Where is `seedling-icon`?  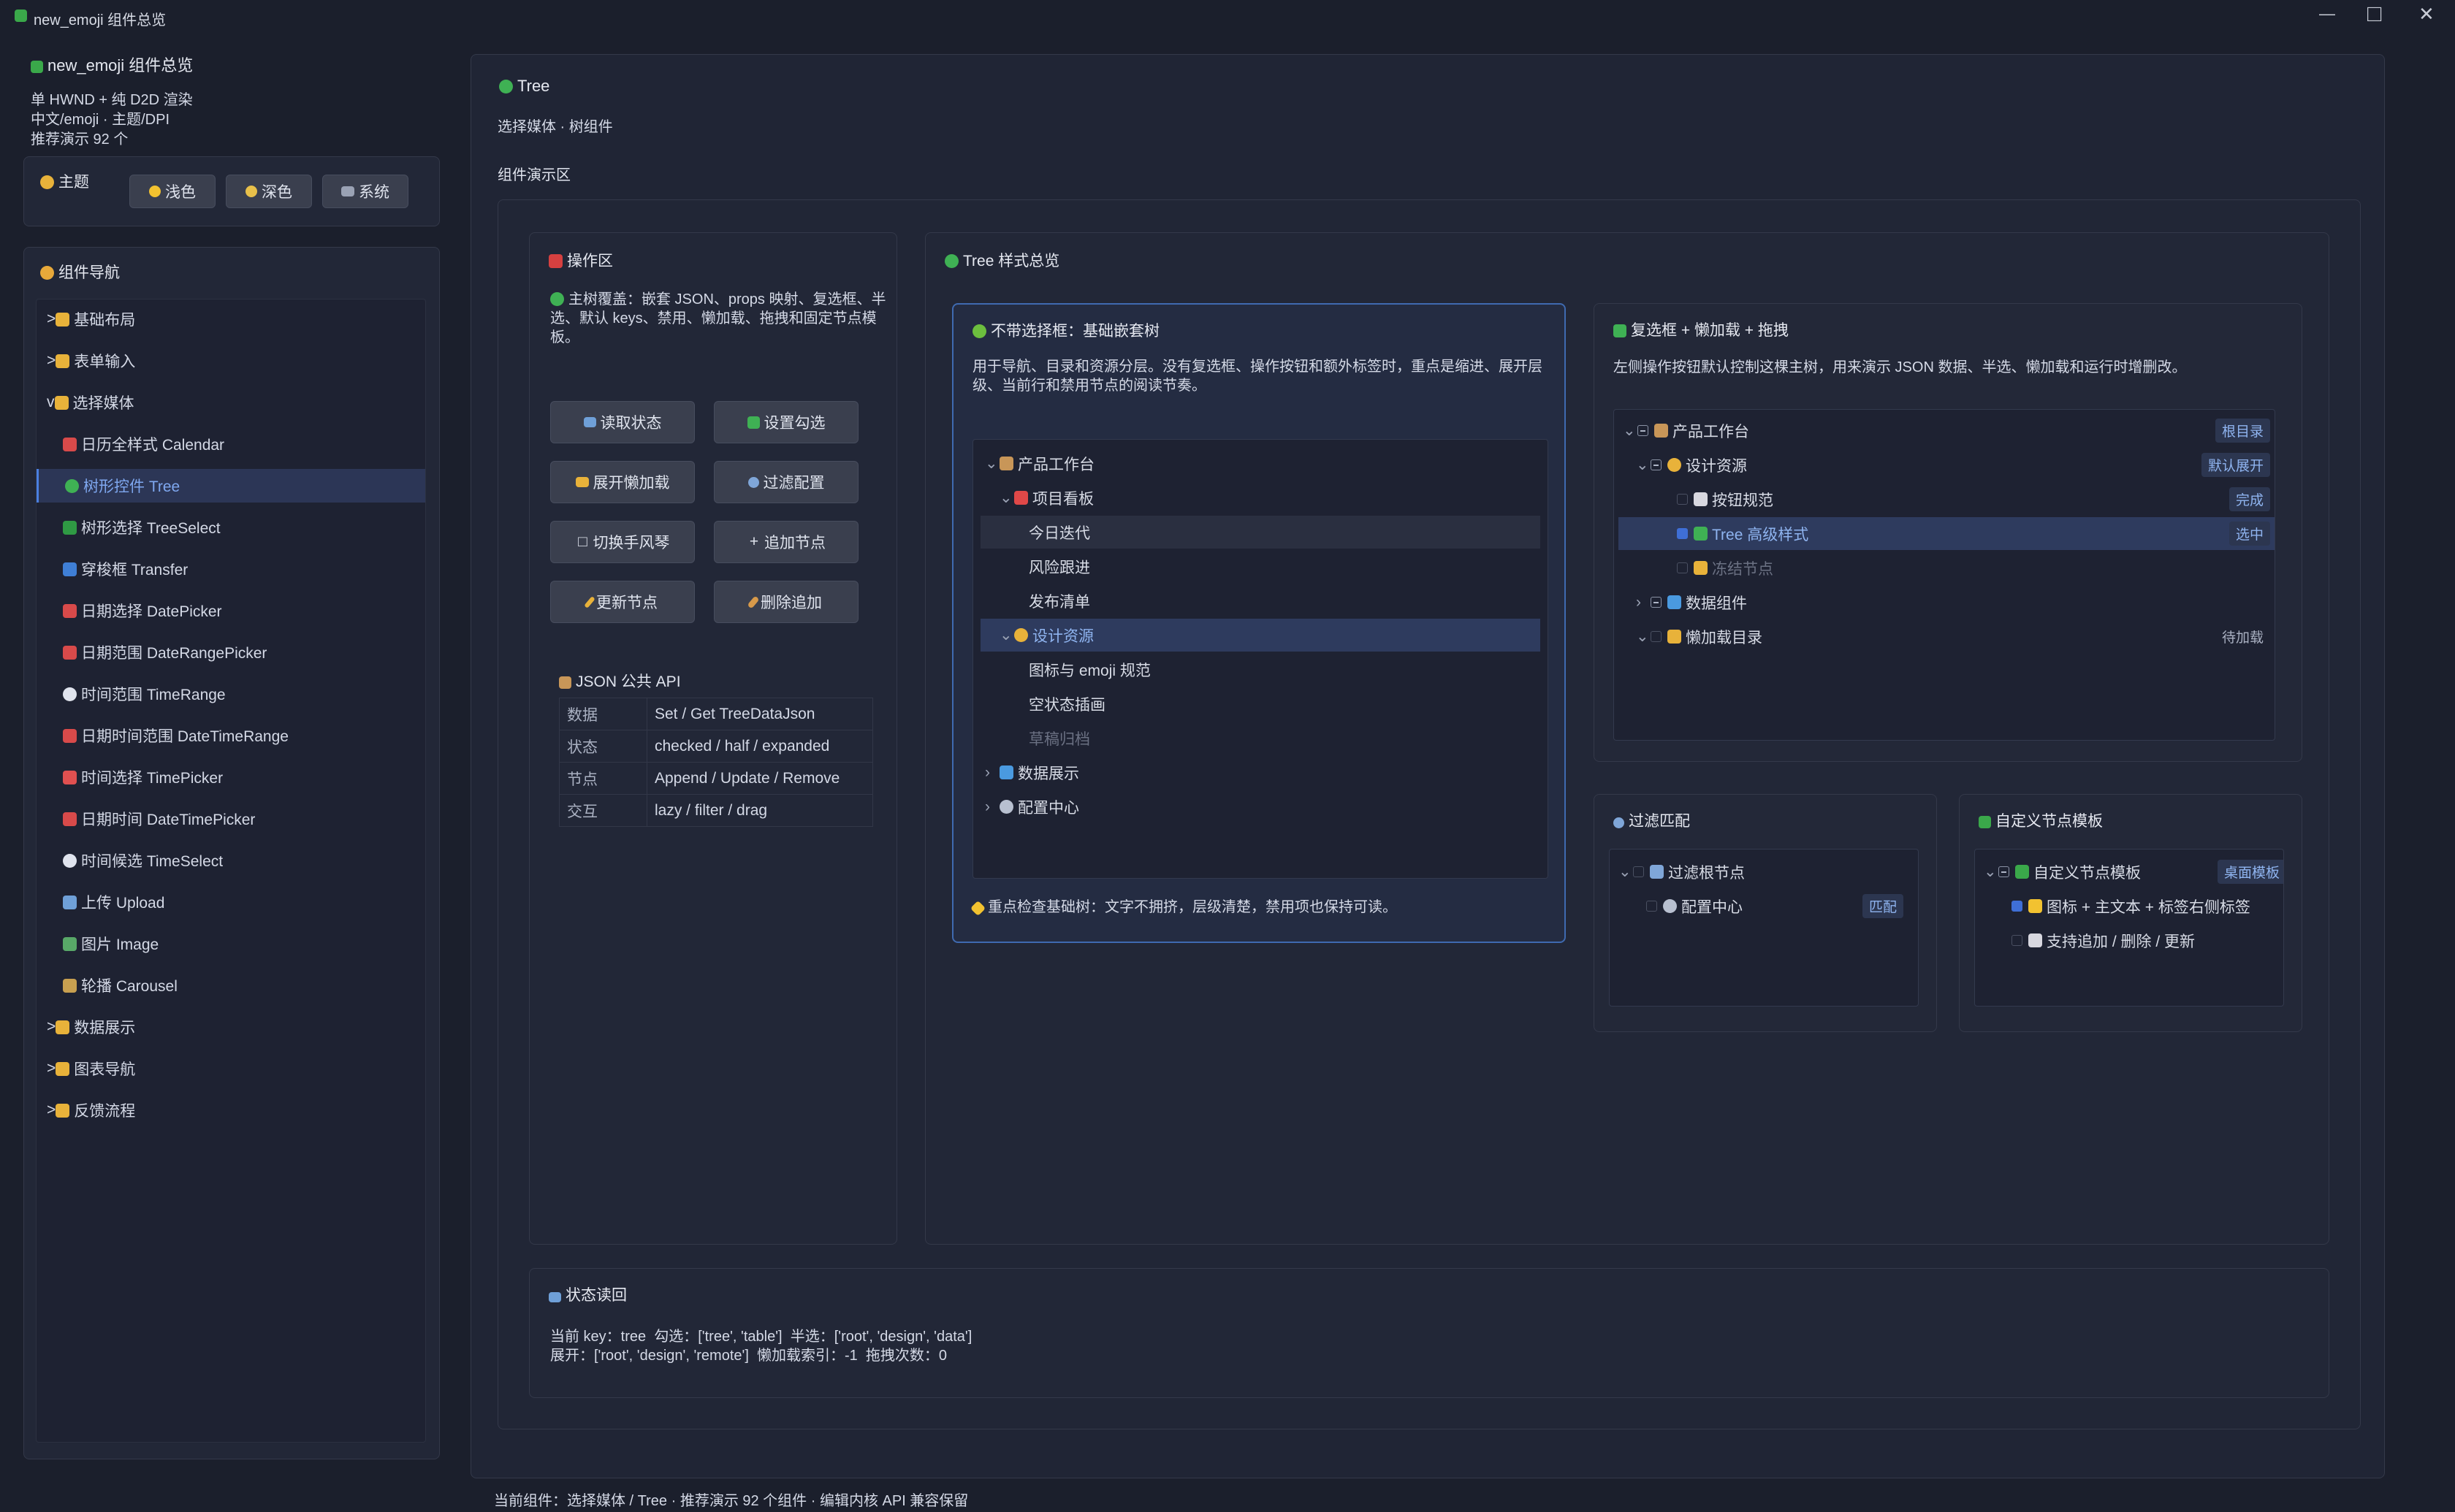
seedling-icon is located at coordinates (979, 331).